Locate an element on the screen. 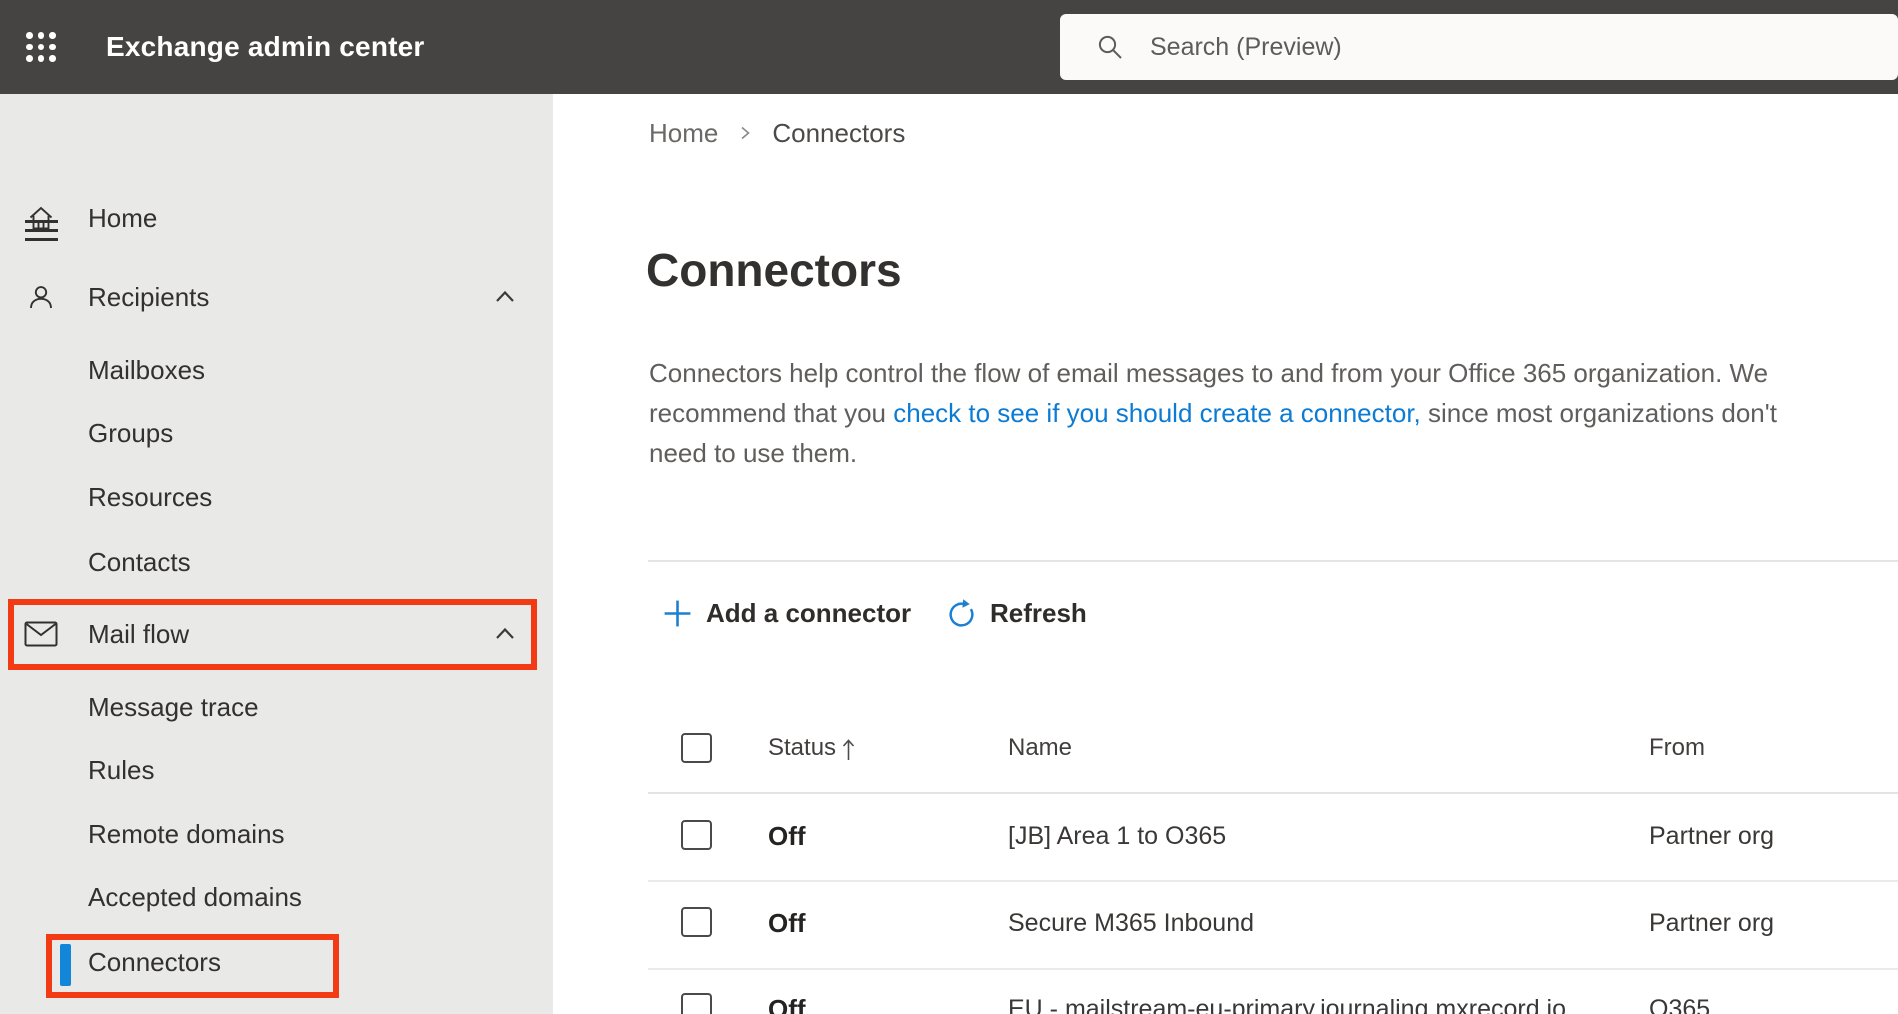 The height and width of the screenshot is (1014, 1898). add-connector-button: Add a connector is located at coordinates (786, 613).